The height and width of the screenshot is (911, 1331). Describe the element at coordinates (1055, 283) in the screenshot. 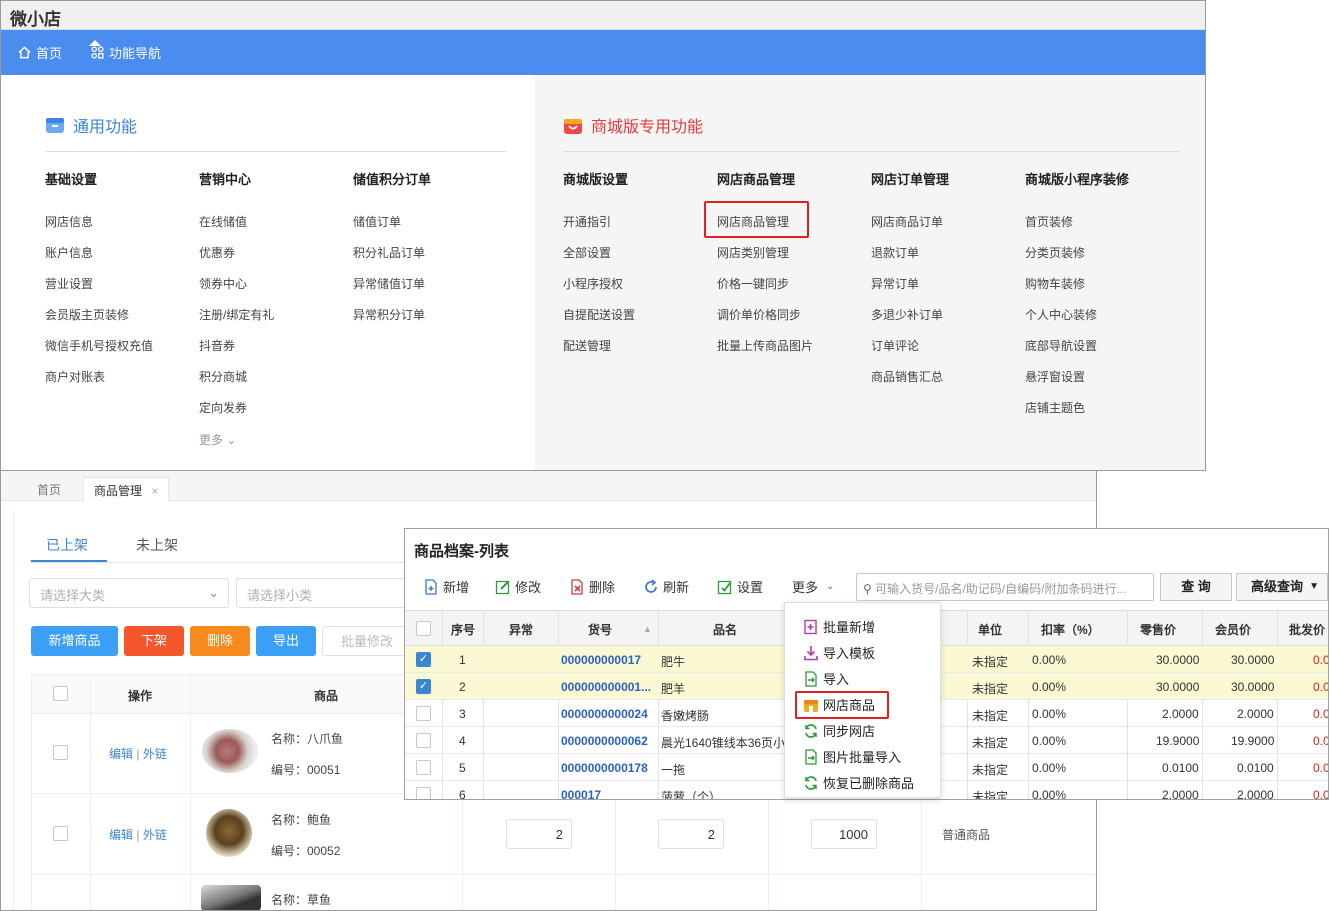

I see `menu-item: 购物车装修` at that location.